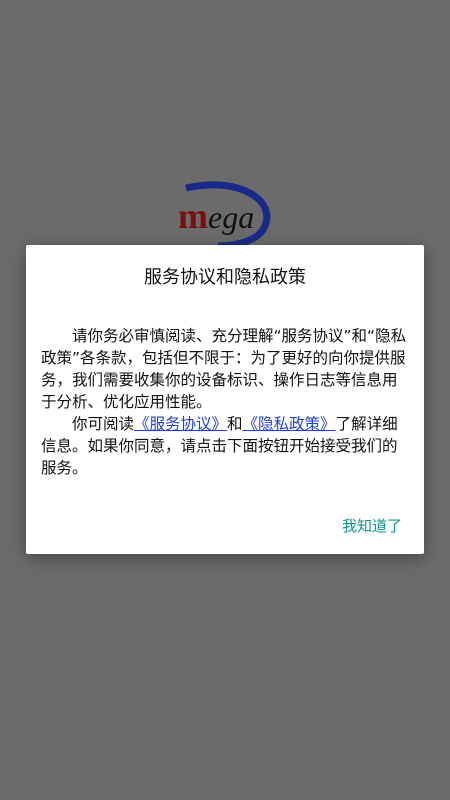  I want to click on privacy-policy-link: 《隐私政策》, so click(289, 424).